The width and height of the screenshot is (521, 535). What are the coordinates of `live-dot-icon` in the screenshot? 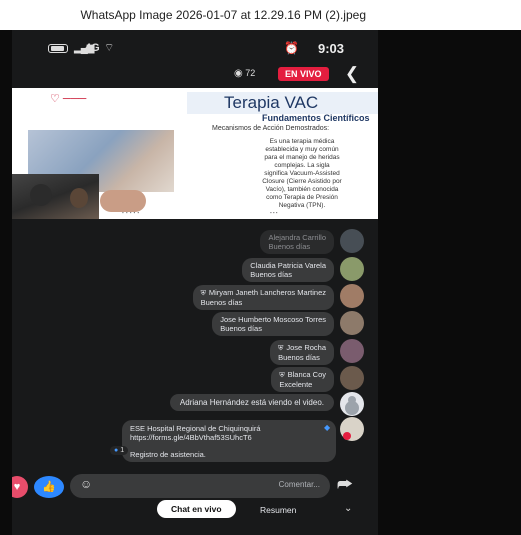 It's located at (347, 436).